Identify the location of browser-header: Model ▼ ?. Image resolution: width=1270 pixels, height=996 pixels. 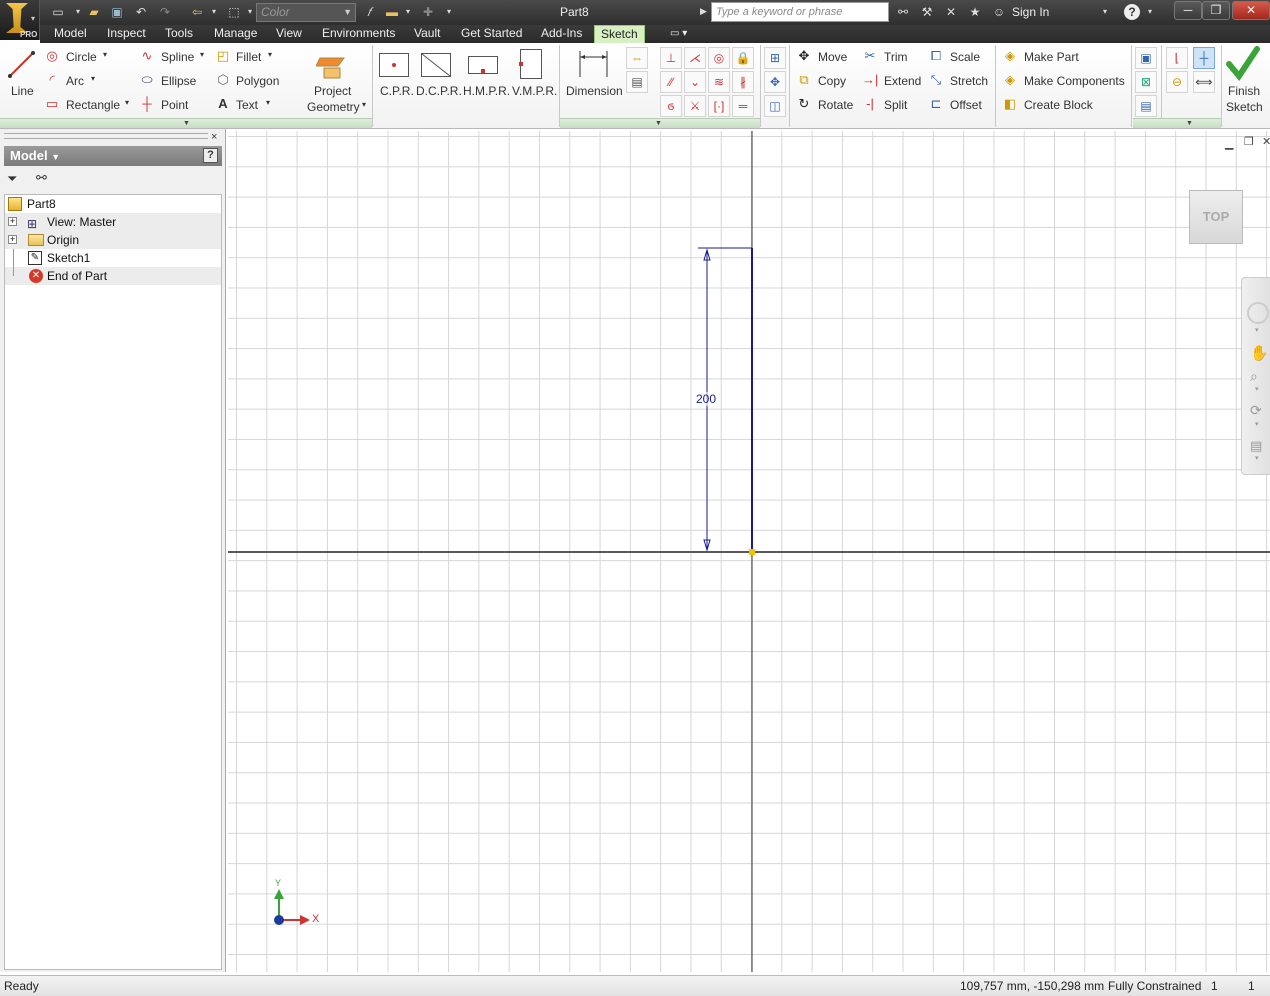
(113, 156).